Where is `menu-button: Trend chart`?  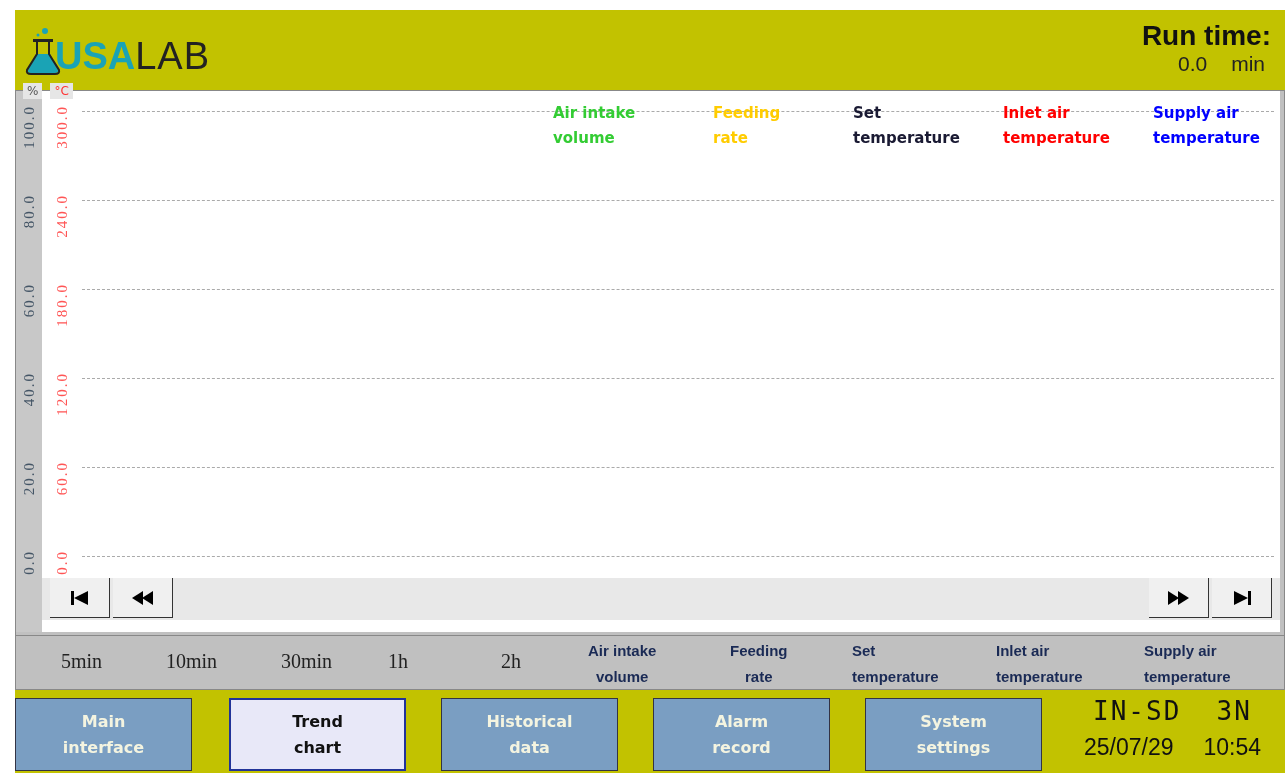 menu-button: Trend chart is located at coordinates (317, 734).